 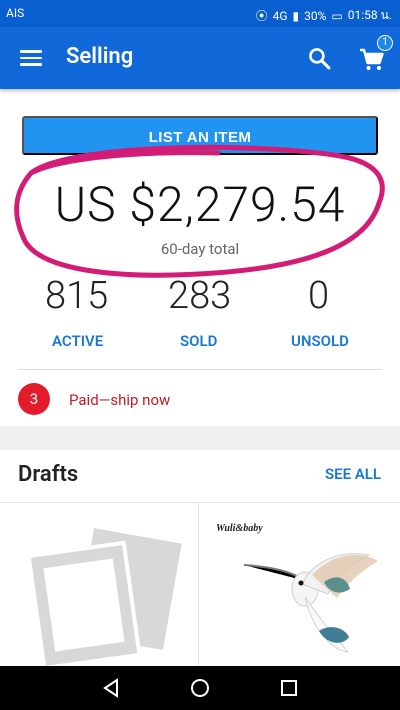 What do you see at coordinates (319, 296) in the screenshot?
I see `unsold-count: 0` at bounding box center [319, 296].